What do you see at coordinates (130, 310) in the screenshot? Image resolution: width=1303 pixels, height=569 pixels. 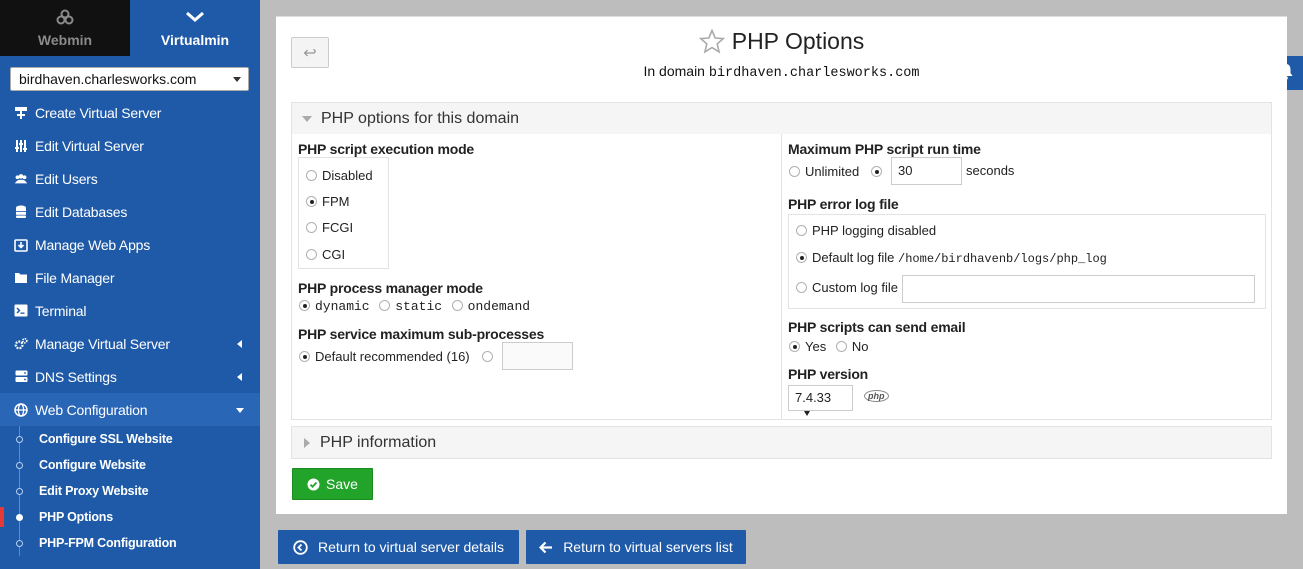 I see `sidebar-item-terminal: Terminal` at bounding box center [130, 310].